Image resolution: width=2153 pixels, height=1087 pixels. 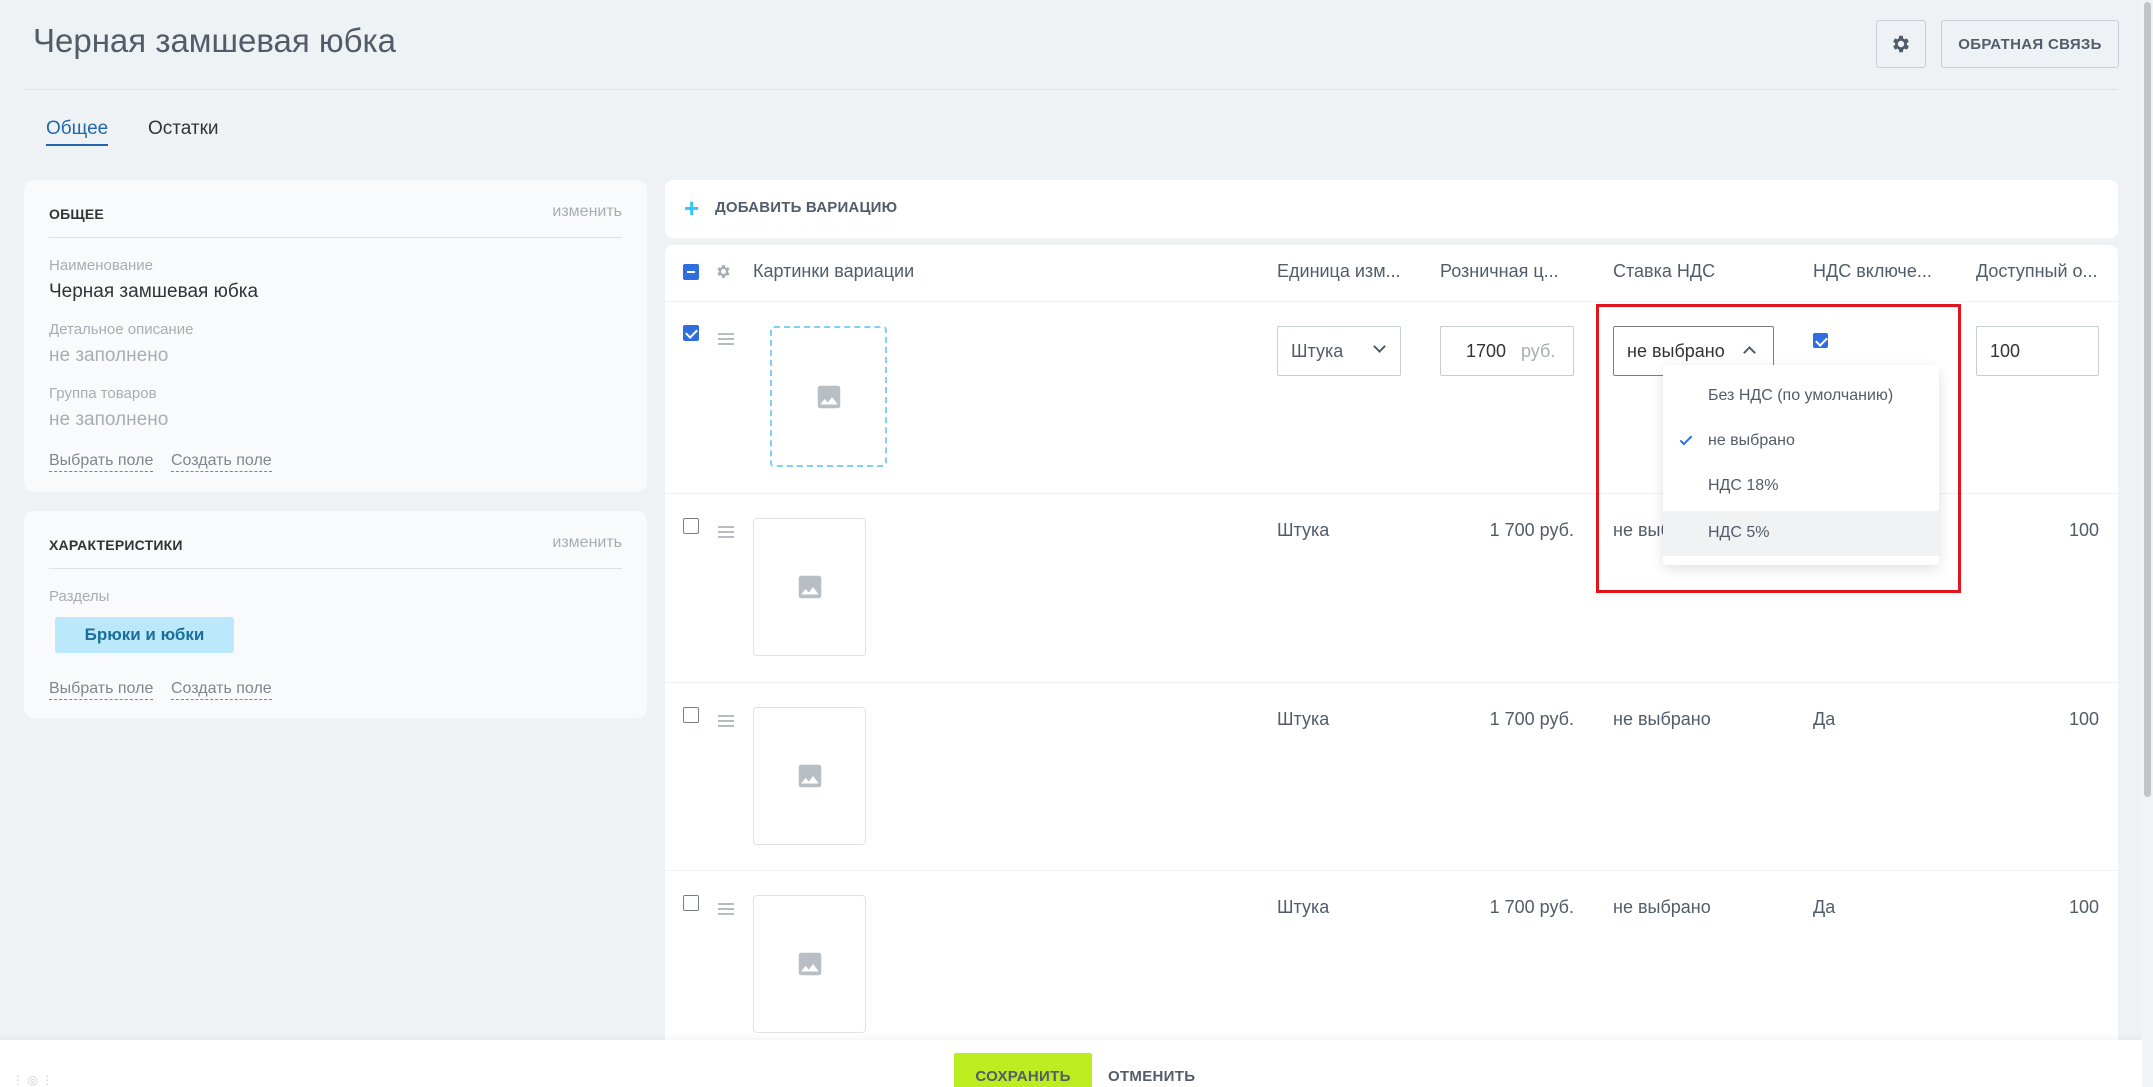 What do you see at coordinates (108, 420) in the screenshot?
I see `group-value: не заполнено` at bounding box center [108, 420].